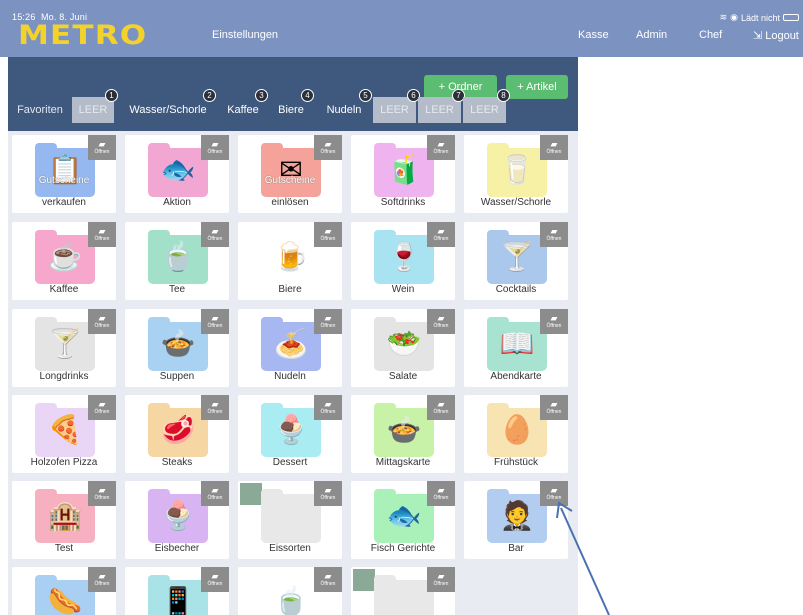  I want to click on cooking-pot-icon: 🍲, so click(404, 429).